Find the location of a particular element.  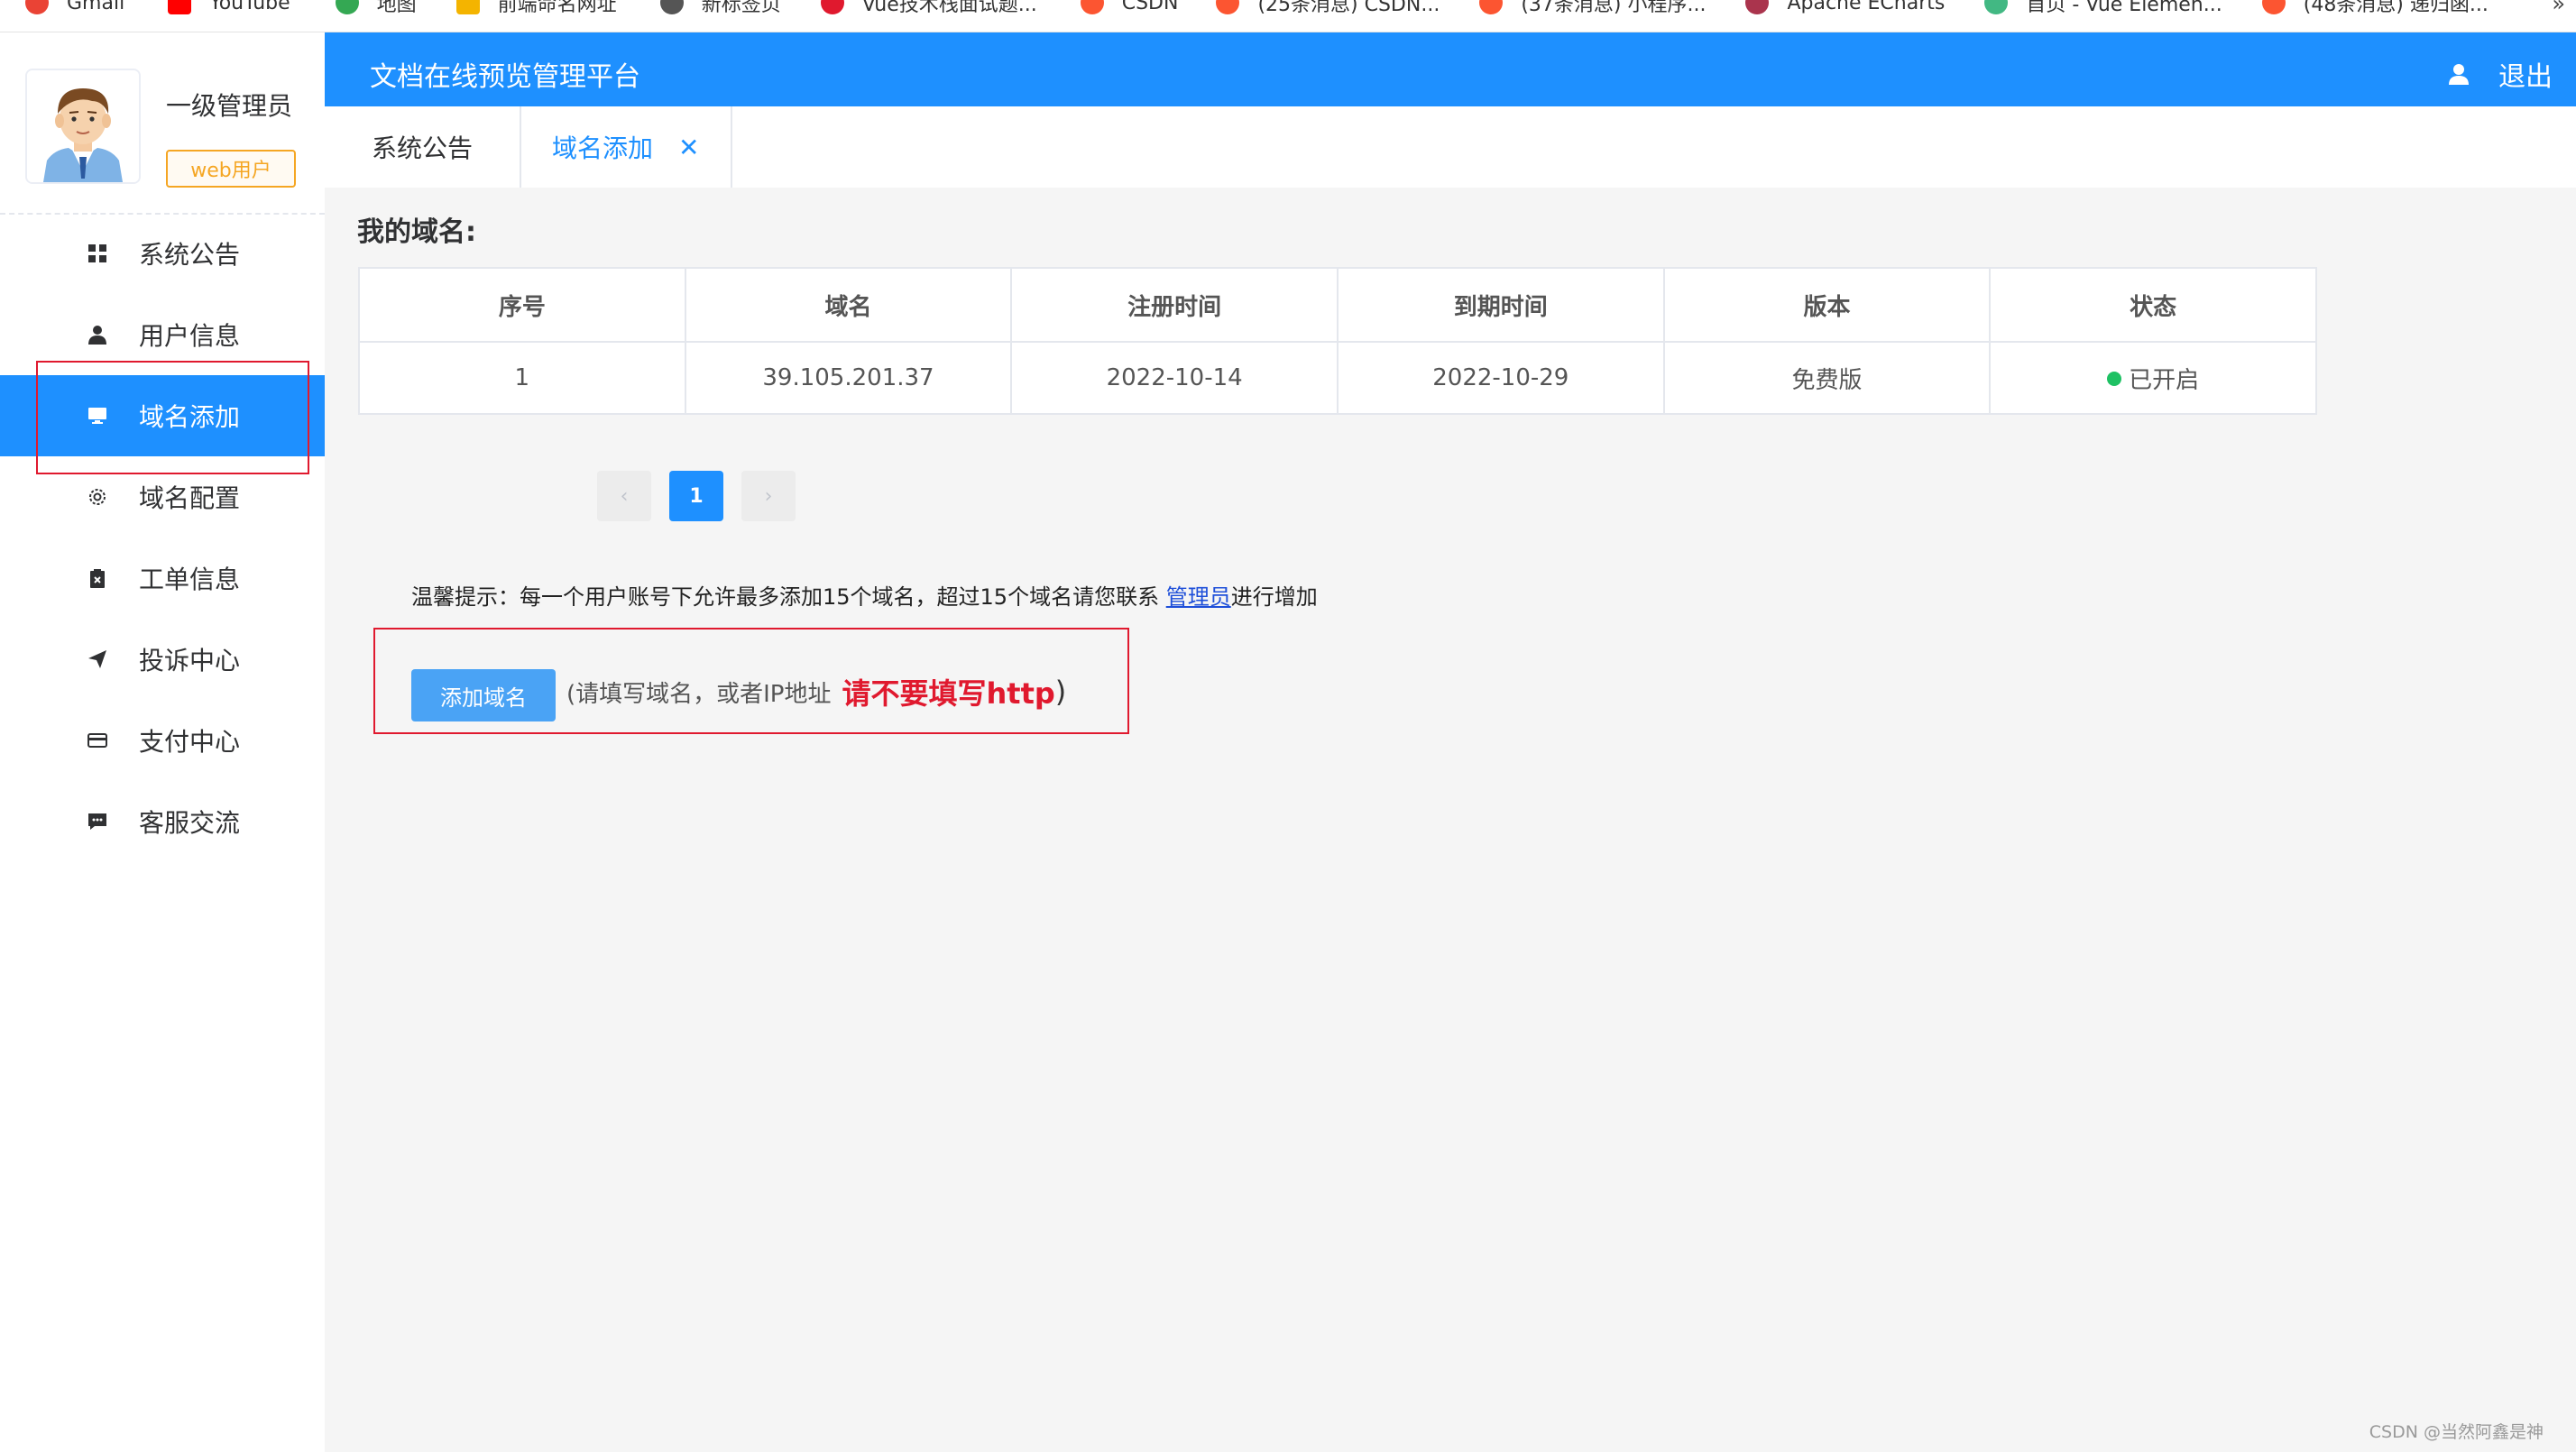

youtube-icon is located at coordinates (180, 7).